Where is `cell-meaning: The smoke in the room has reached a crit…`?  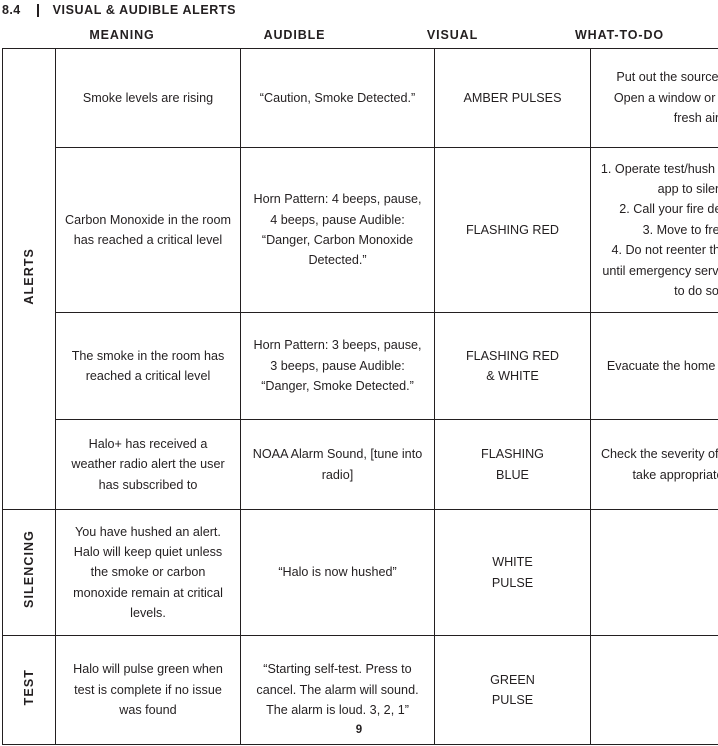 cell-meaning: The smoke in the room has reached a crit… is located at coordinates (148, 366).